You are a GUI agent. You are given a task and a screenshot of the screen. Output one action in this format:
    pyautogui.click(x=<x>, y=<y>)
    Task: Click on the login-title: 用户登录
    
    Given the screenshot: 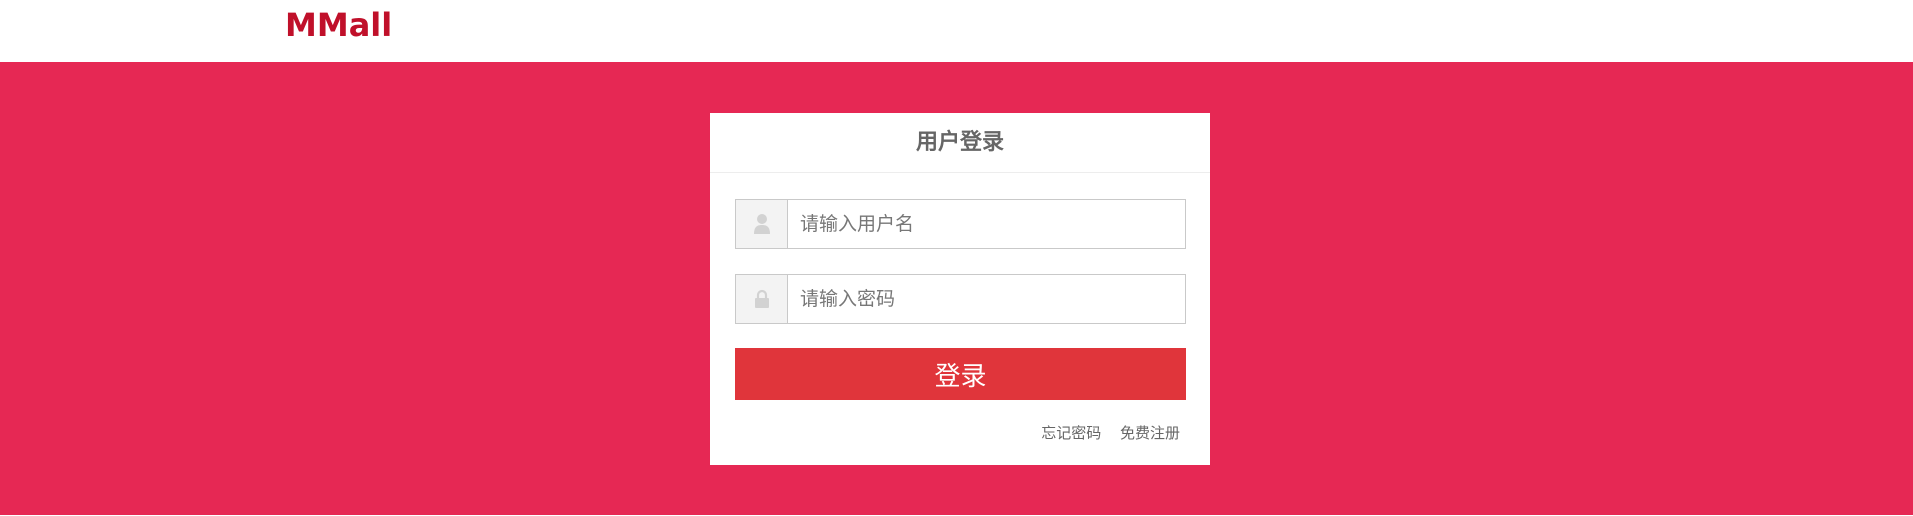 What is the action you would take?
    pyautogui.click(x=960, y=143)
    